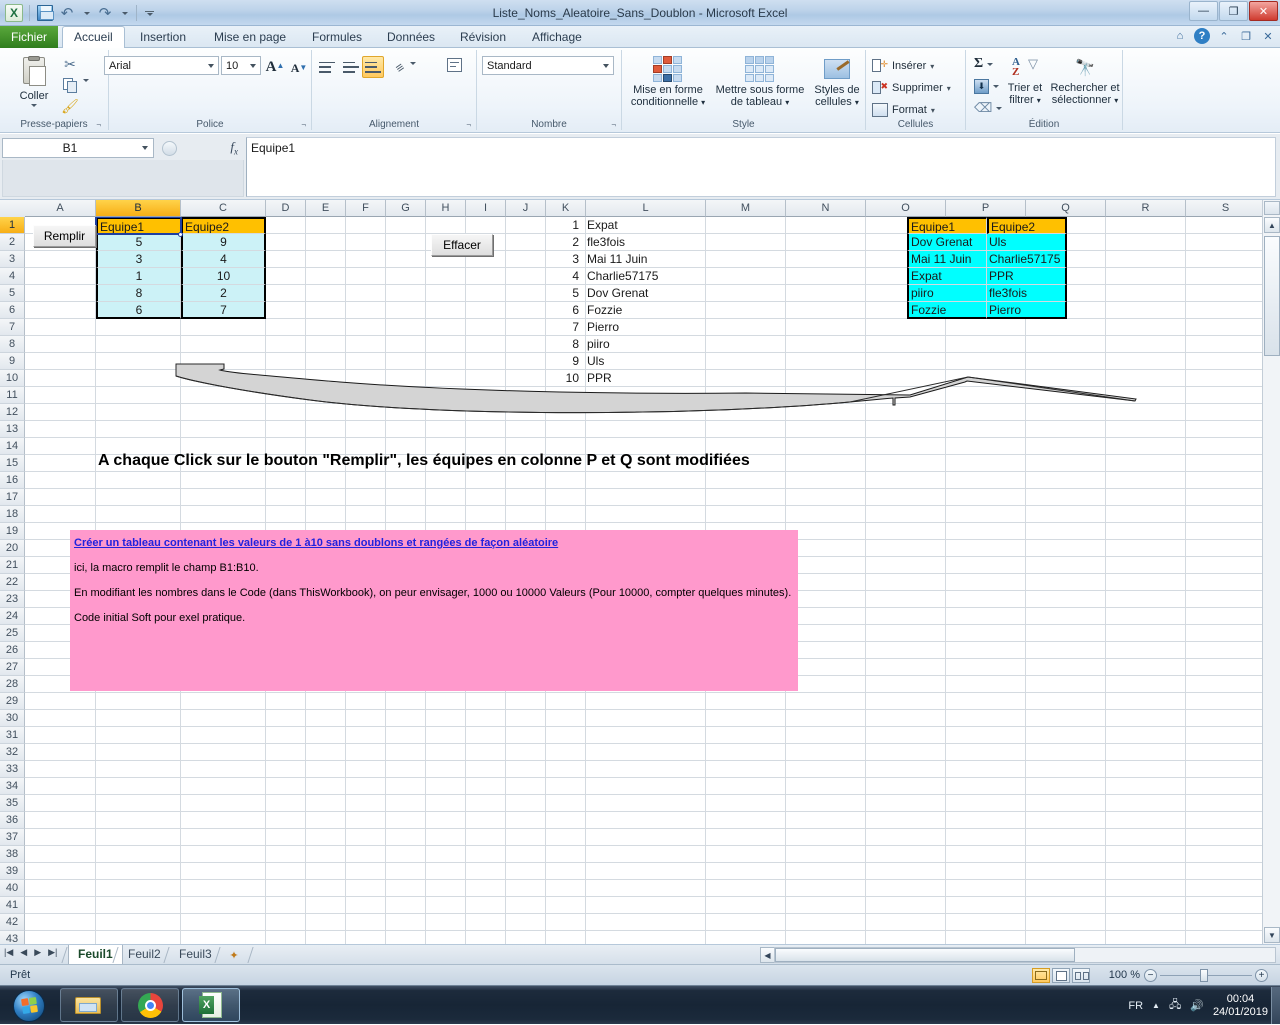  I want to click on row-header-19: 19, so click(12, 531).